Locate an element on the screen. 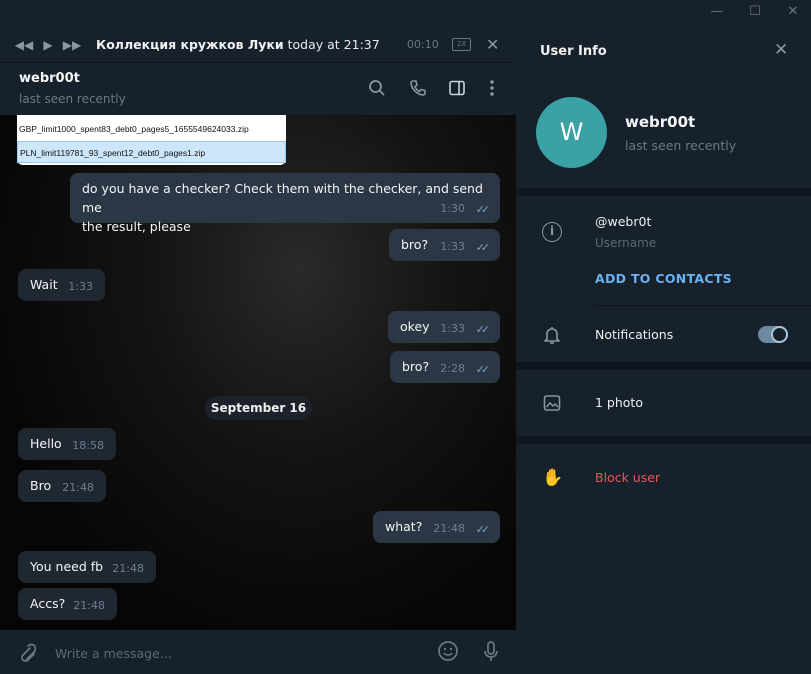  chat-status: last seen recently is located at coordinates (72, 99).